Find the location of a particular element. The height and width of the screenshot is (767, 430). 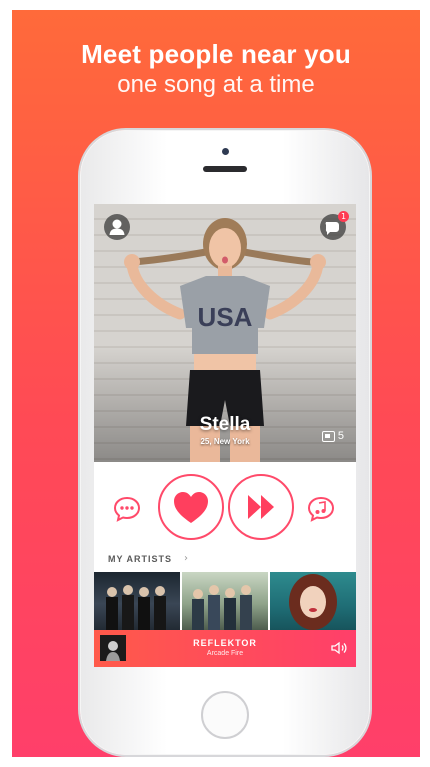

profile-button is located at coordinates (117, 227).